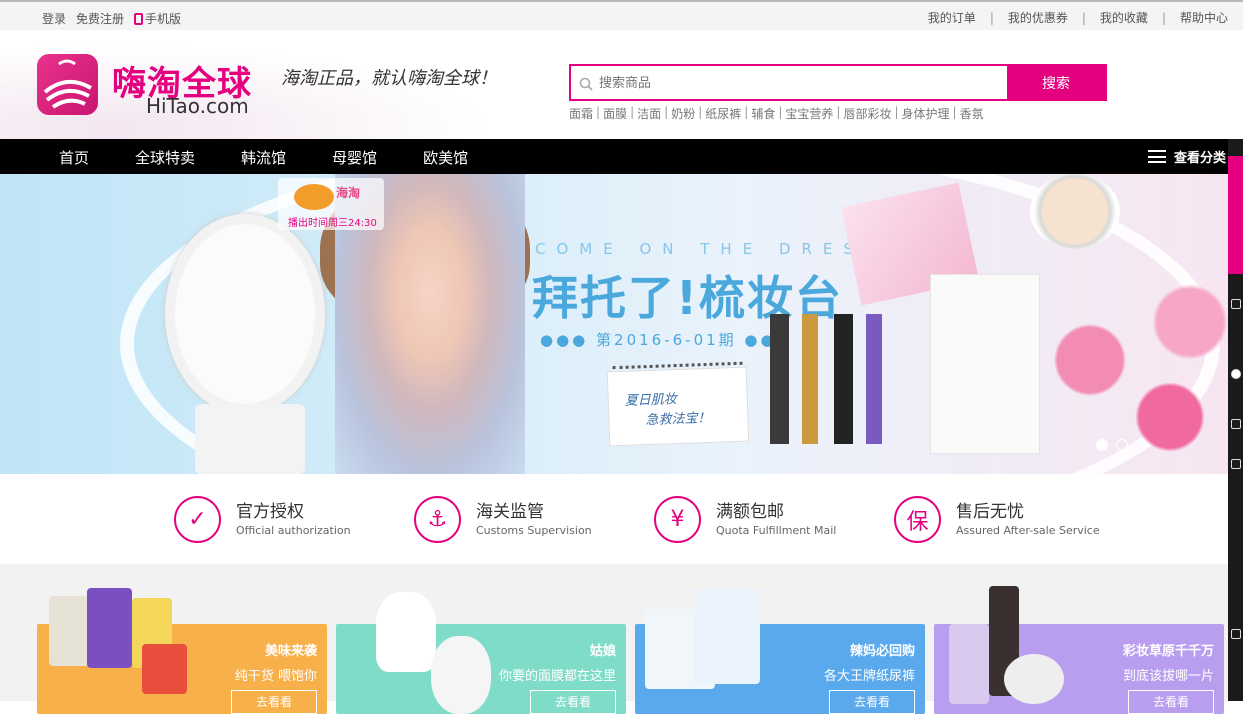 This screenshot has height=714, width=1243. I want to click on right-sidebar, so click(1235, 420).